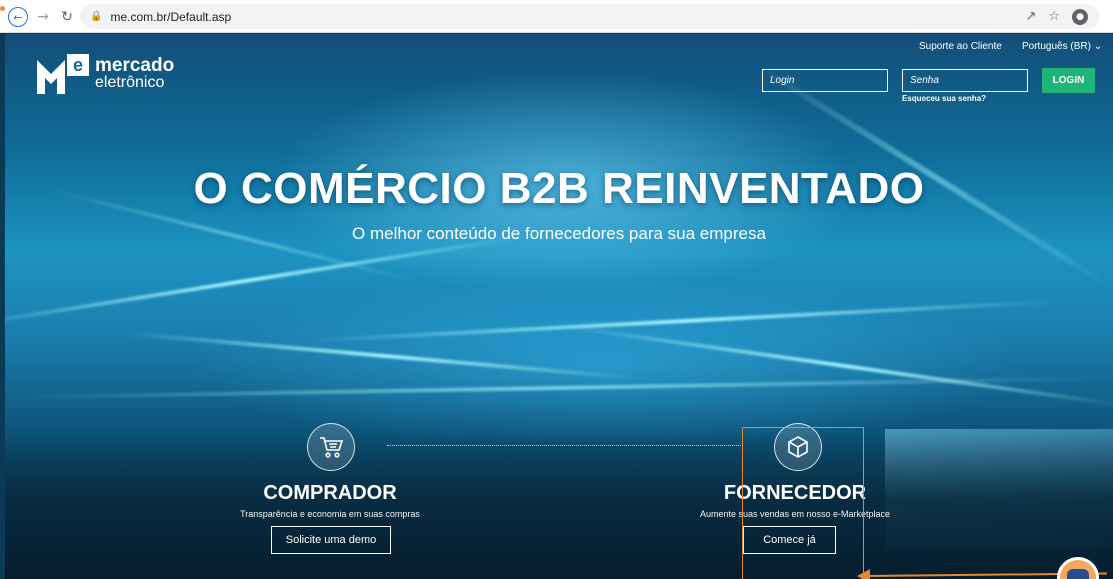 This screenshot has width=1113, height=579. Describe the element at coordinates (795, 493) in the screenshot. I see `supplier-title: FORNECEDOR` at that location.